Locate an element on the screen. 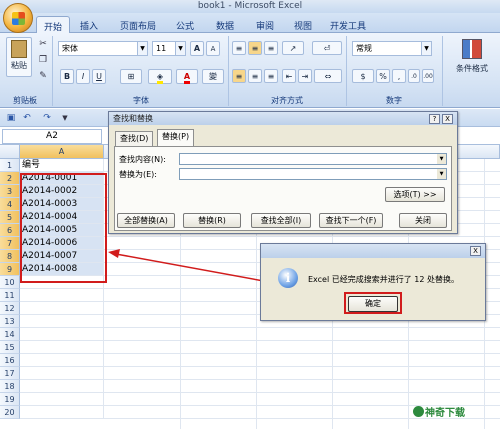 The image size is (500, 429). replace-button: 替换(R) is located at coordinates (212, 220).